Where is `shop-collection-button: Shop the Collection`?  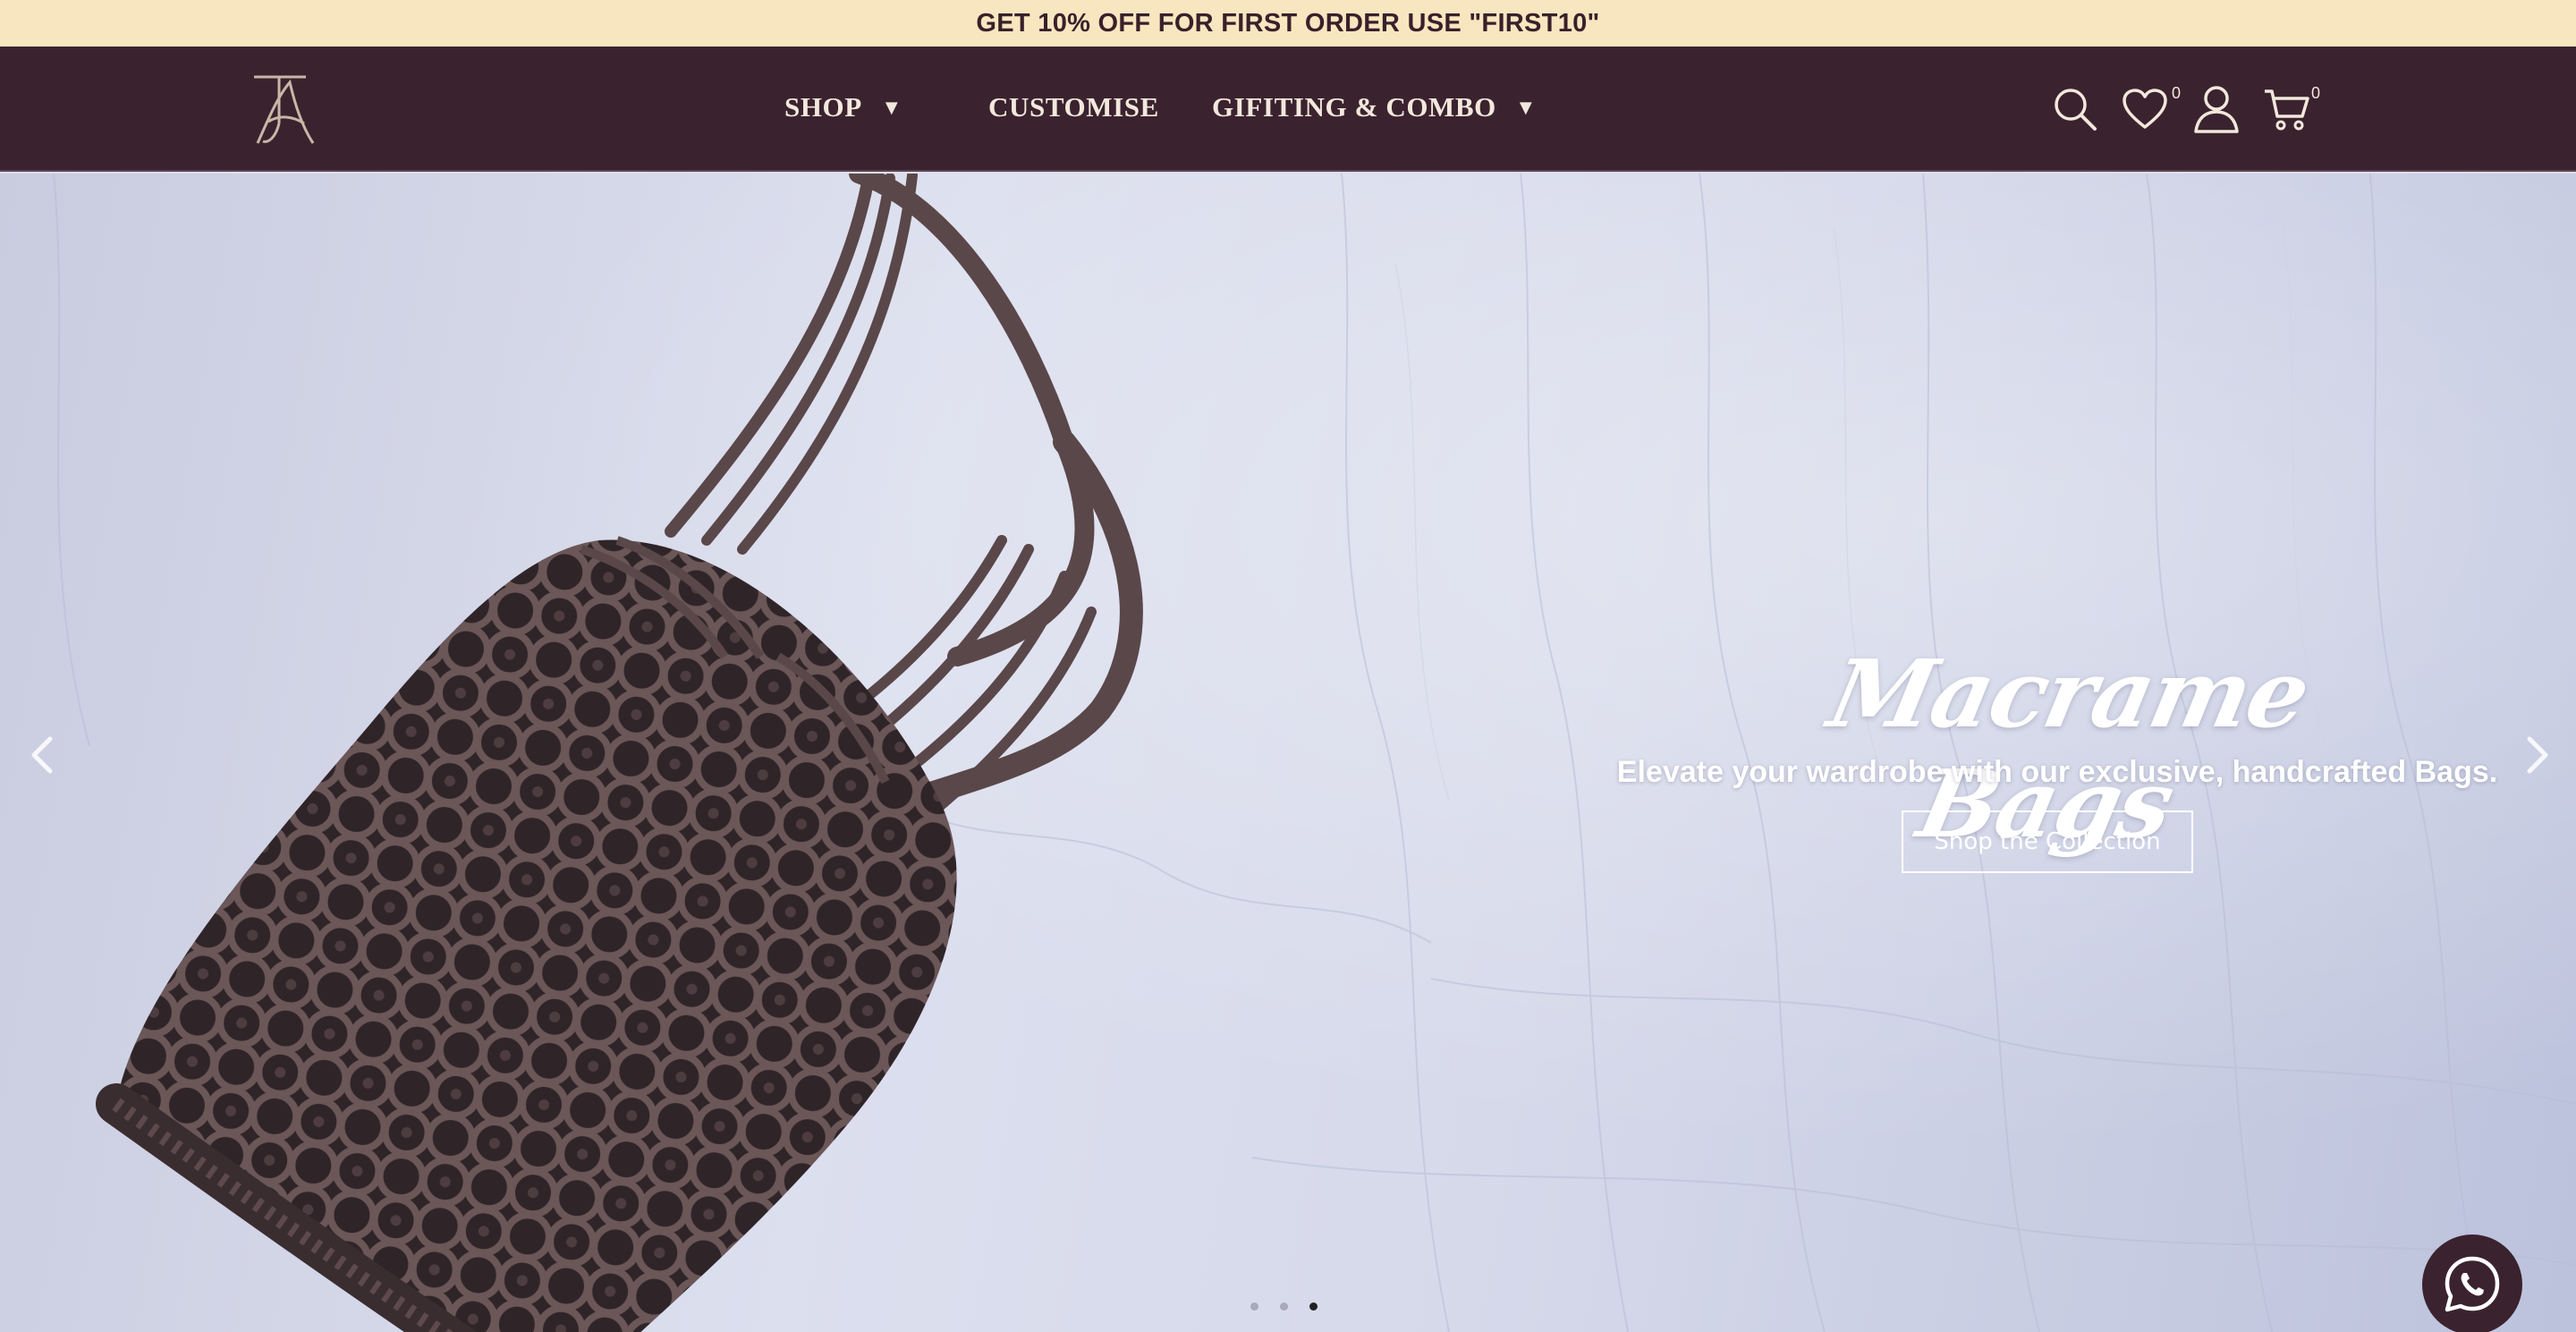 shop-collection-button: Shop the Collection is located at coordinates (2047, 841).